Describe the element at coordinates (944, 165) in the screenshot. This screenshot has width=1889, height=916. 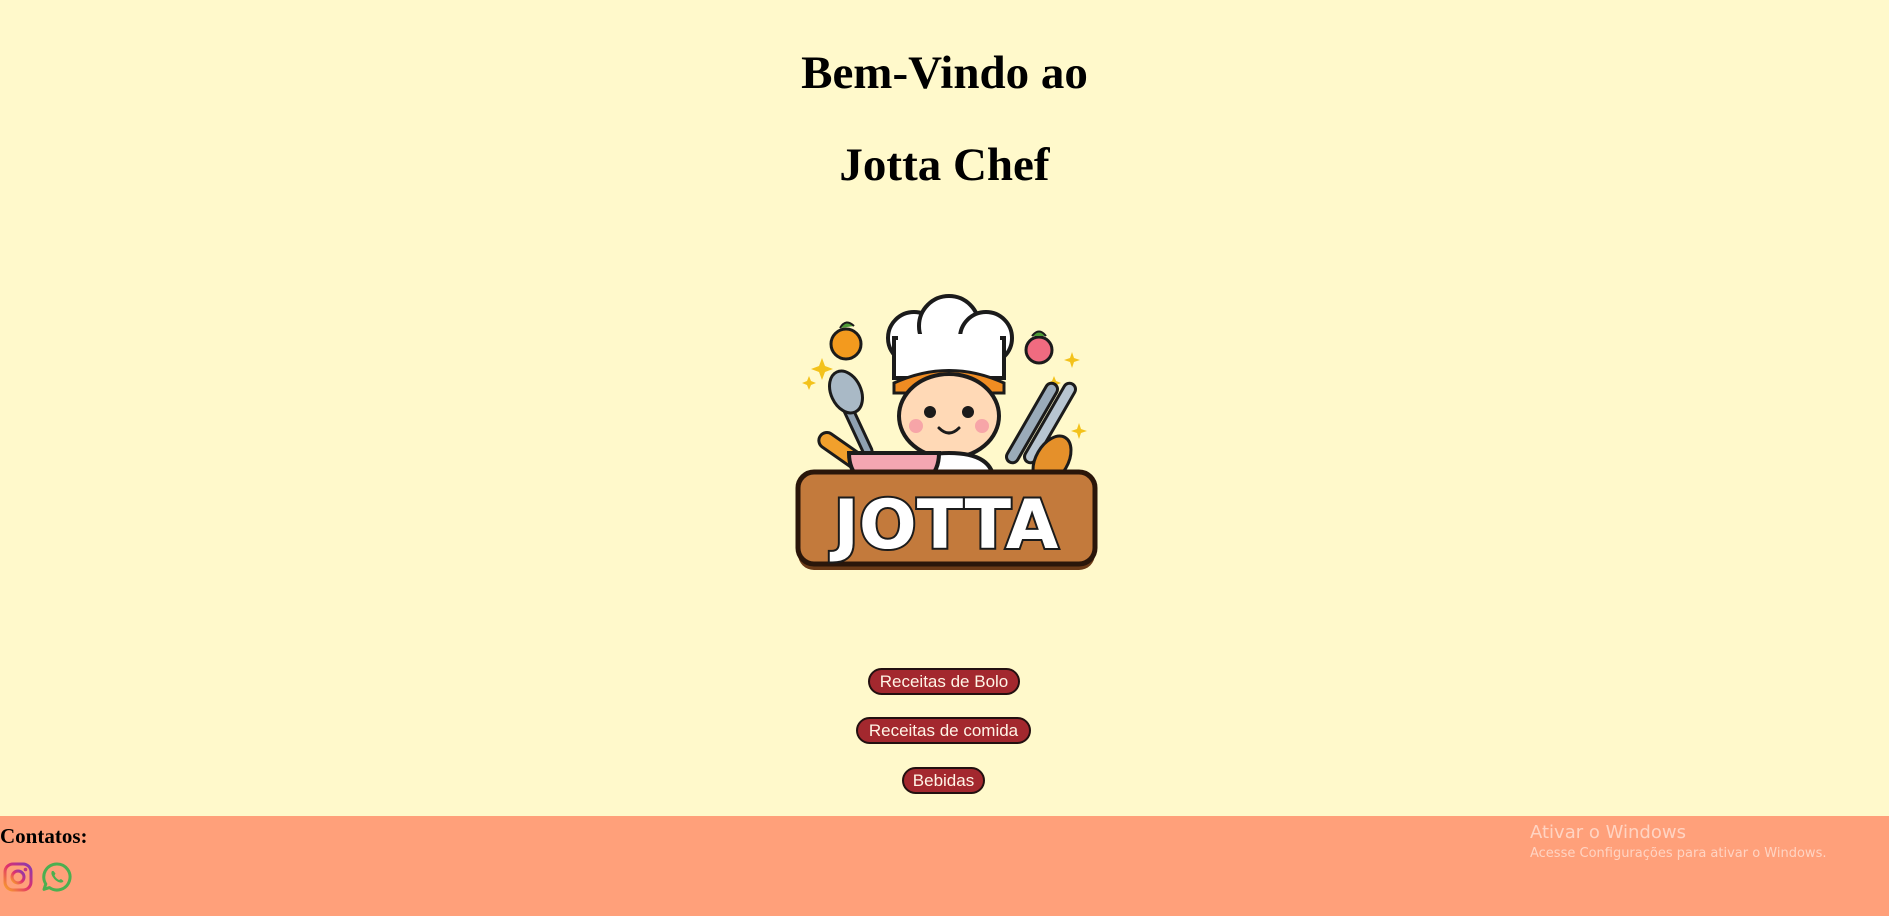
I see `page-title-brand: Jotta Chef` at that location.